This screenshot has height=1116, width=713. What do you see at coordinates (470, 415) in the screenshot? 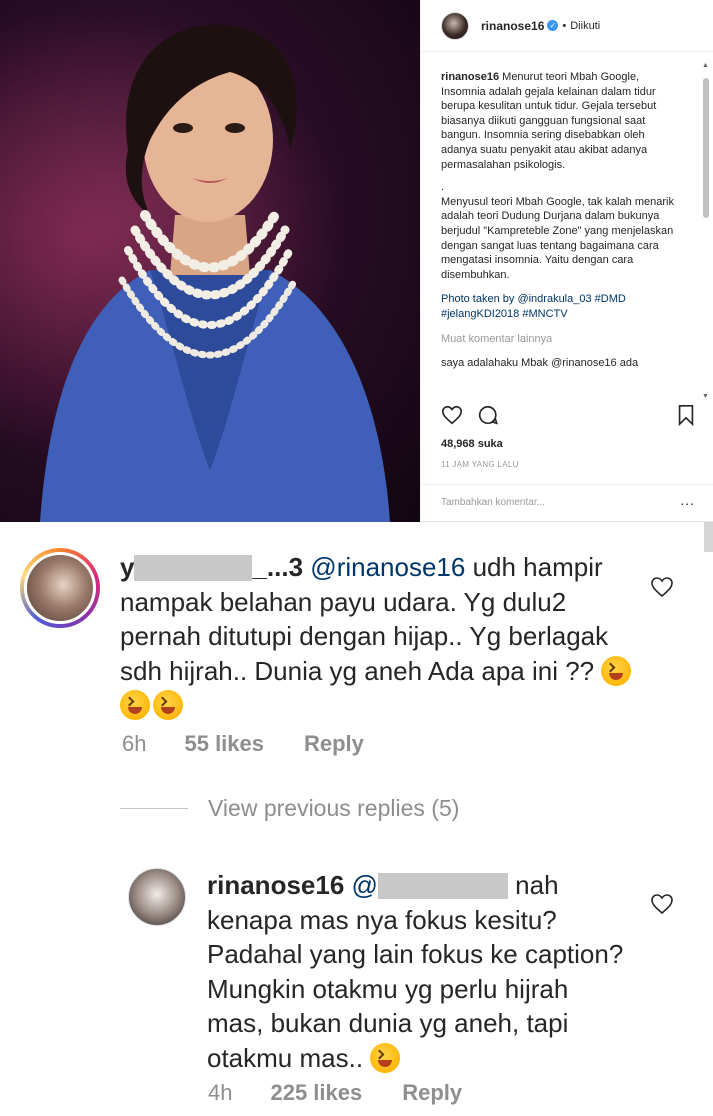
I see `post-actions` at bounding box center [470, 415].